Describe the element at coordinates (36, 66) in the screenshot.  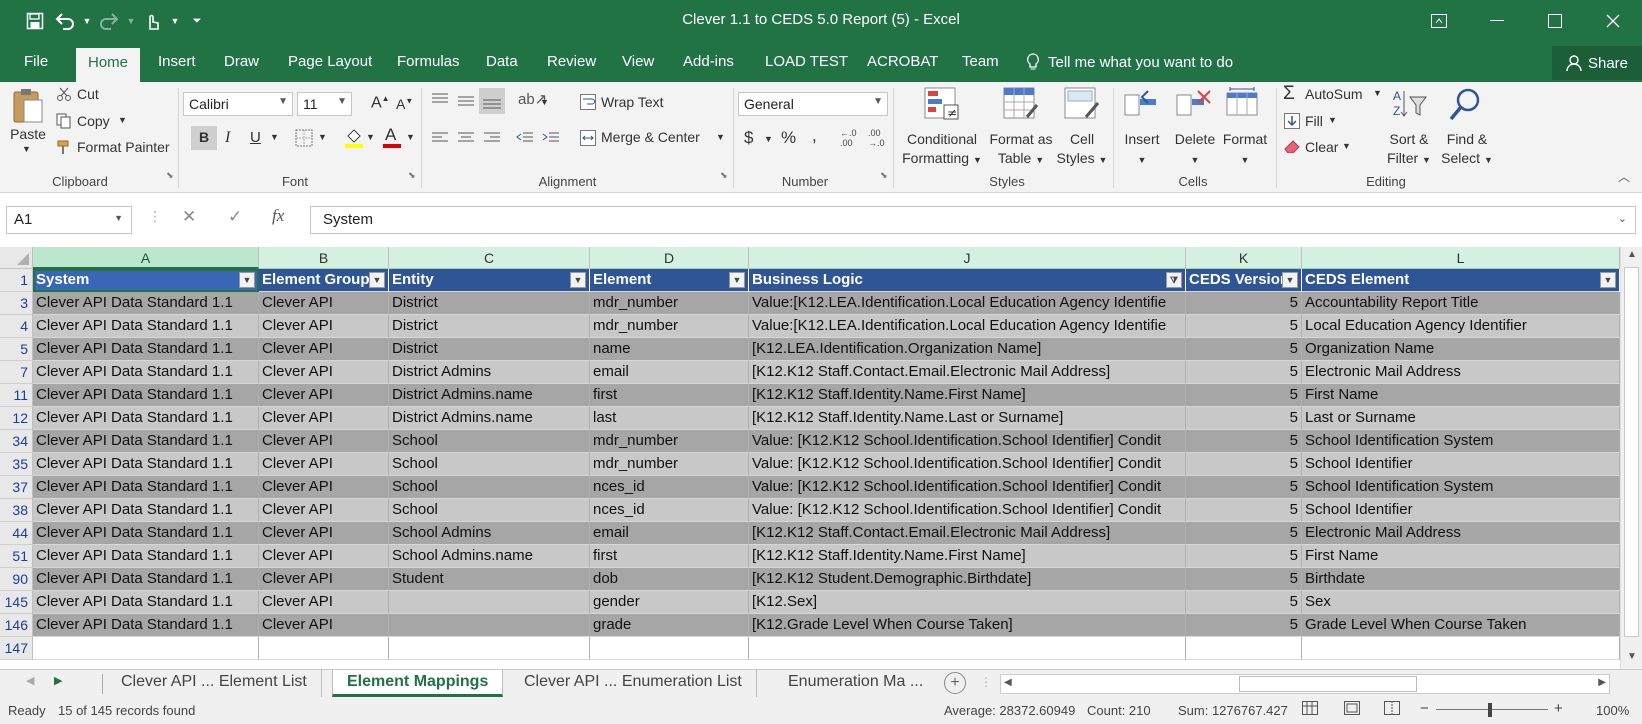
I see `tab-file: File` at that location.